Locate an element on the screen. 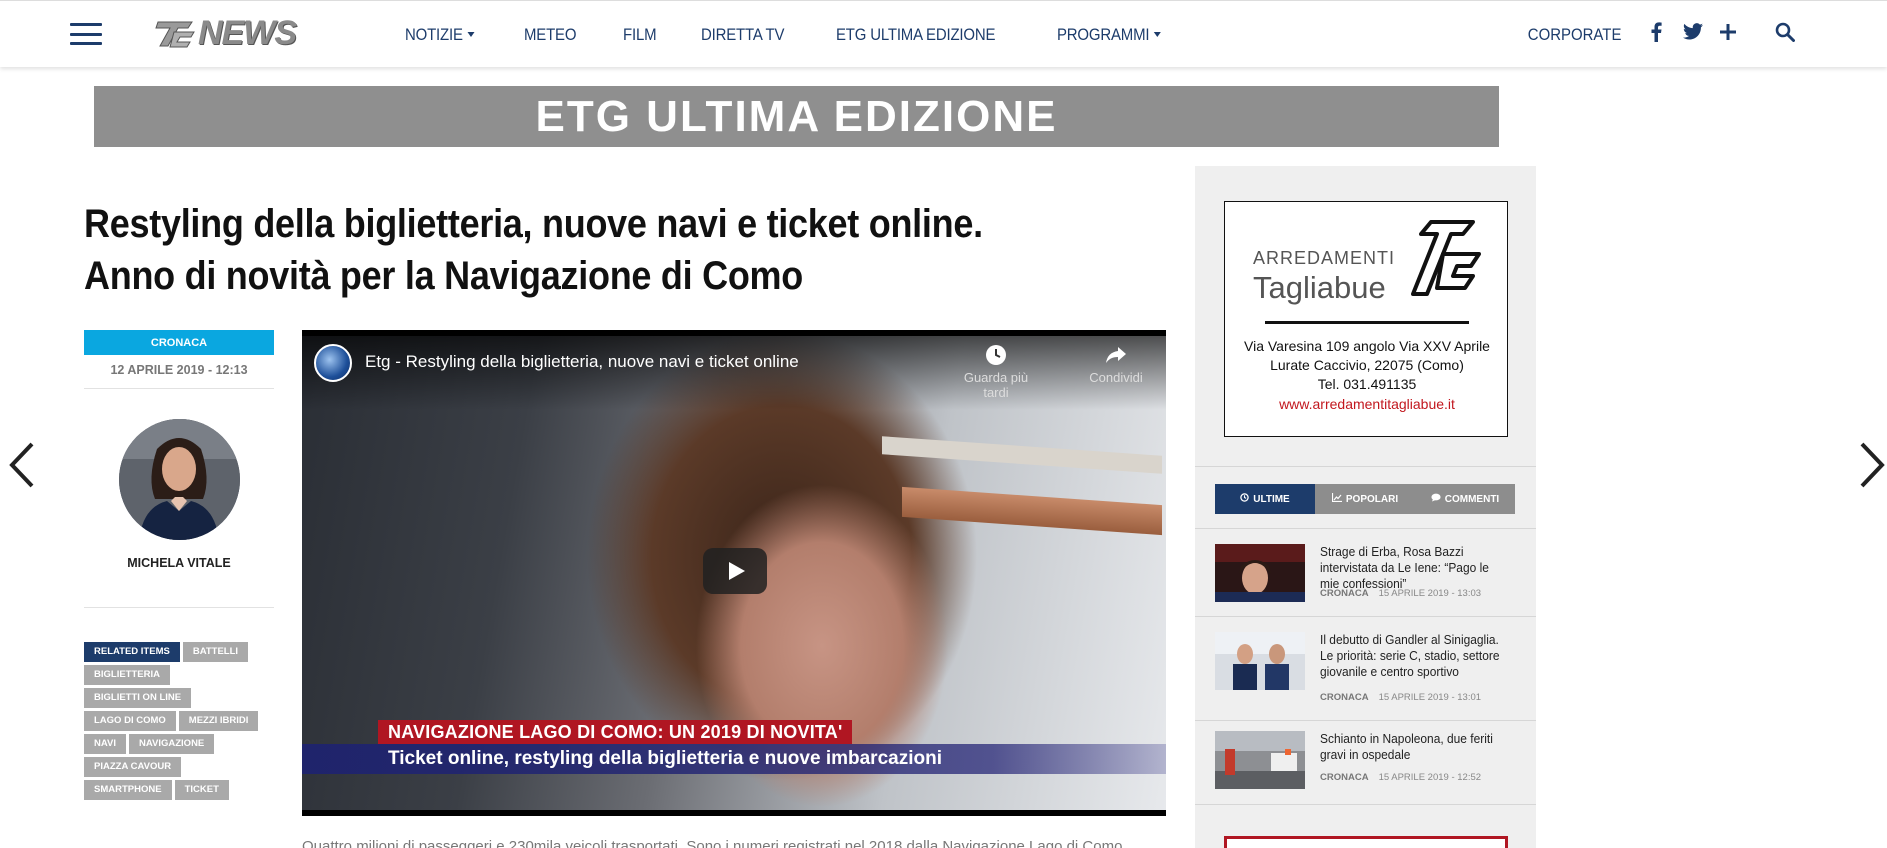 This screenshot has height=848, width=1887. next-article-arrow is located at coordinates (1872, 465).